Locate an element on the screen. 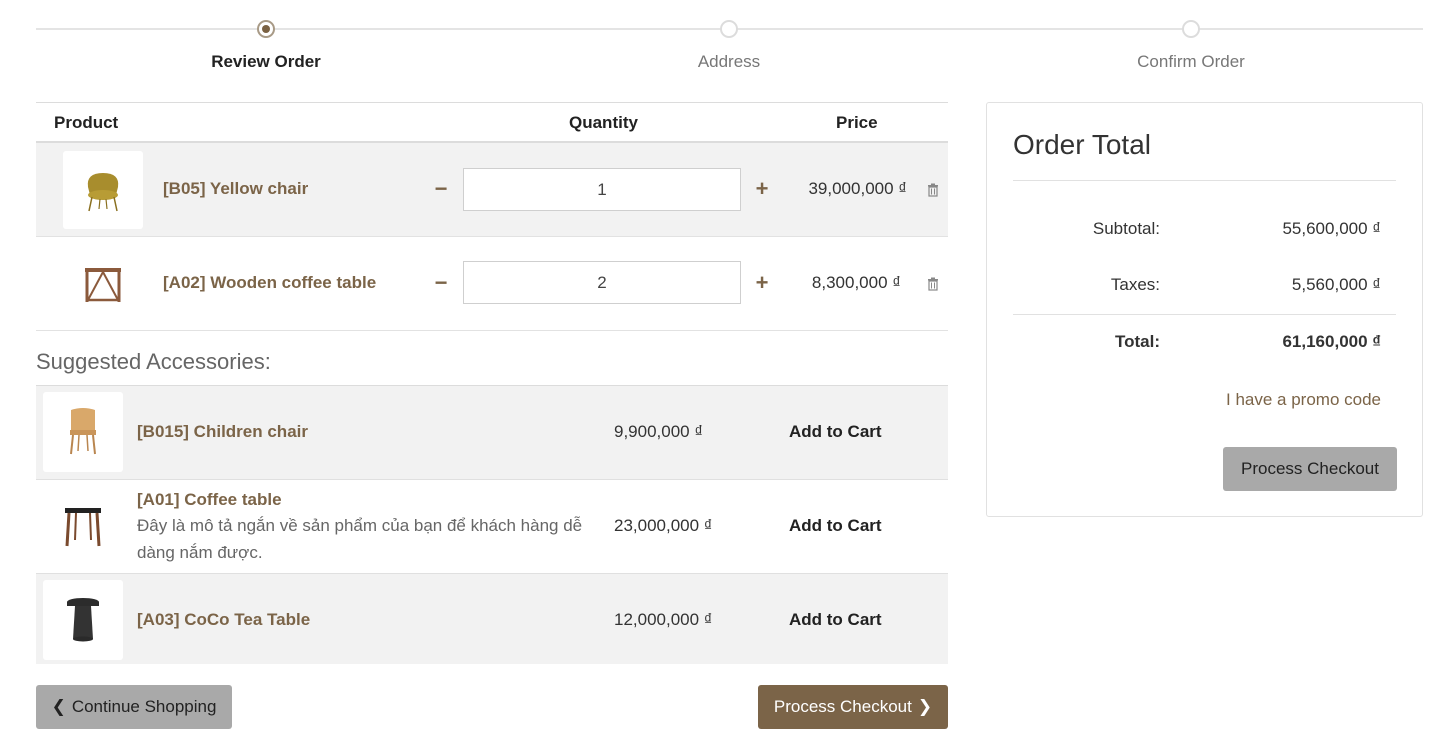 The height and width of the screenshot is (741, 1456). cart-item-name: [A02] Wooden coffee table is located at coordinates (269, 283).